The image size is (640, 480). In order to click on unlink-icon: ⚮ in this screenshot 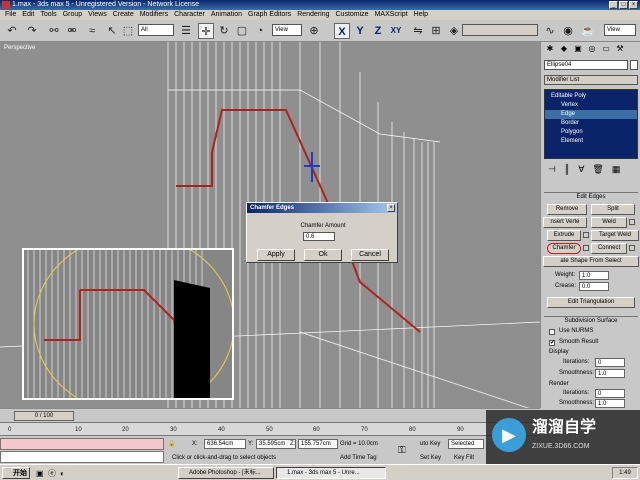, I will do `click(72, 31)`.